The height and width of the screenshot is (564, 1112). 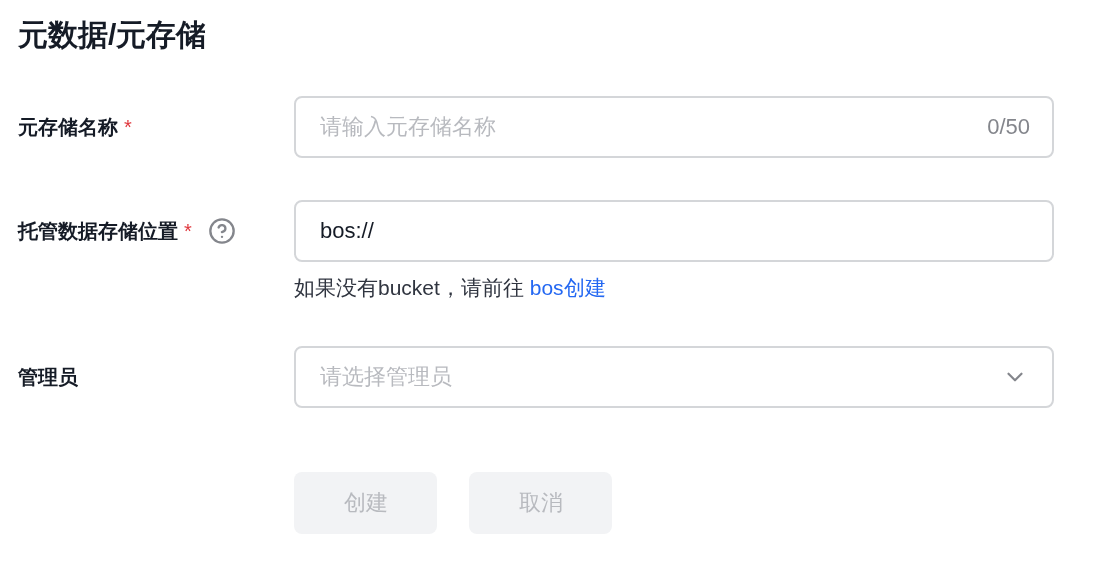 I want to click on field-label: 托管数据存储位置, so click(x=98, y=231).